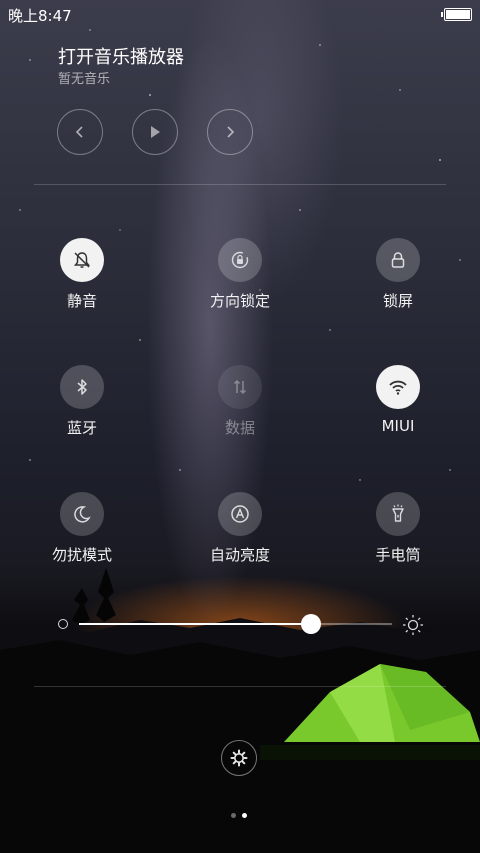 Image resolution: width=480 pixels, height=853 pixels. What do you see at coordinates (82, 514) in the screenshot?
I see `moon-icon` at bounding box center [82, 514].